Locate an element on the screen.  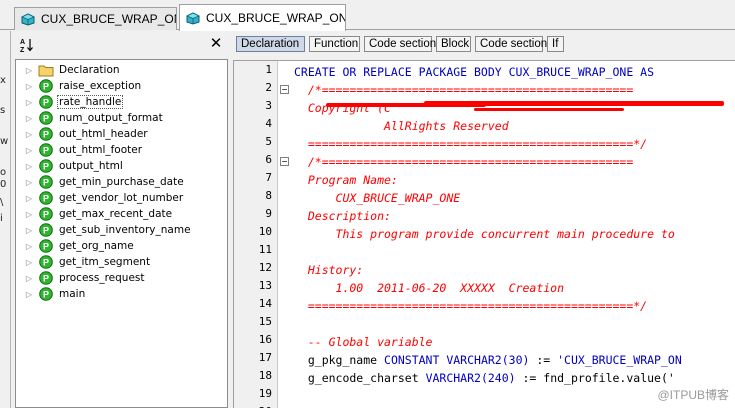
left-fragment-text: i is located at coordinates (1, 218).